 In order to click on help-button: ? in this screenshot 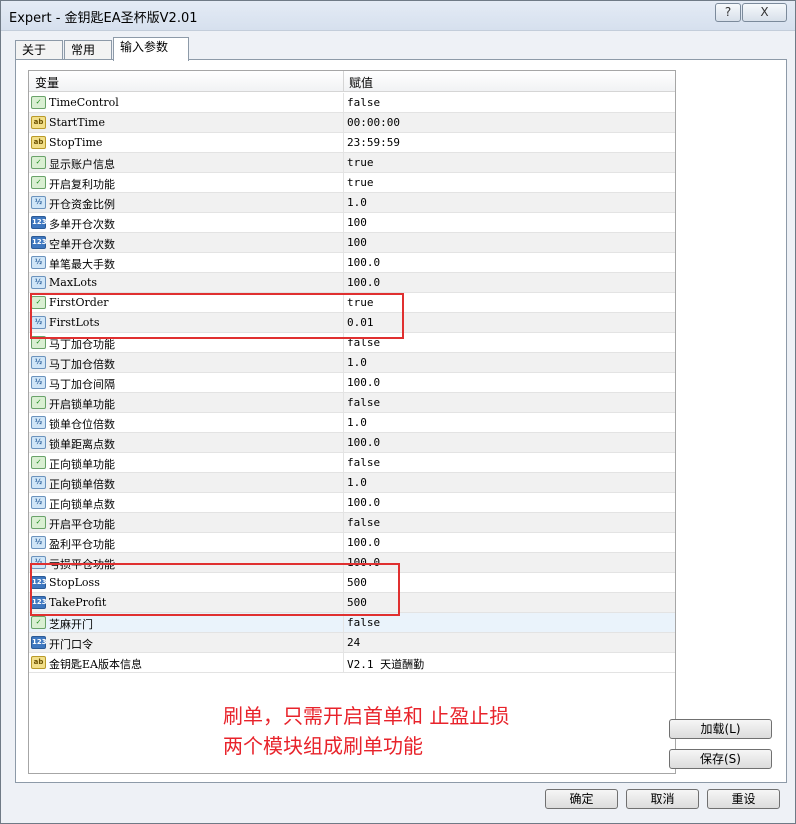, I will do `click(728, 12)`.